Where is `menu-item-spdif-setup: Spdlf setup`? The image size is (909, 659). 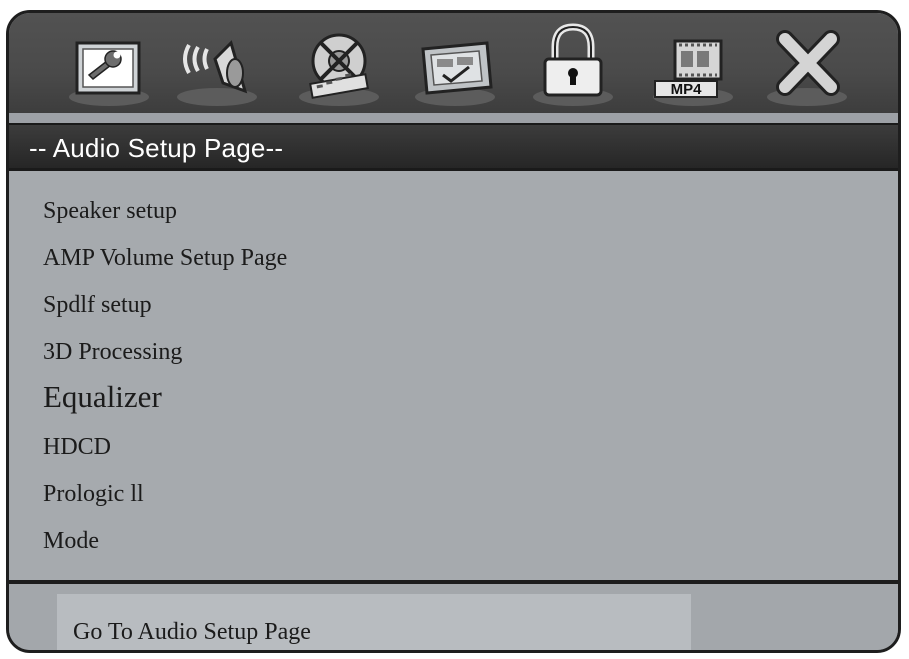
menu-item-spdif-setup: Spdlf setup is located at coordinates (97, 305).